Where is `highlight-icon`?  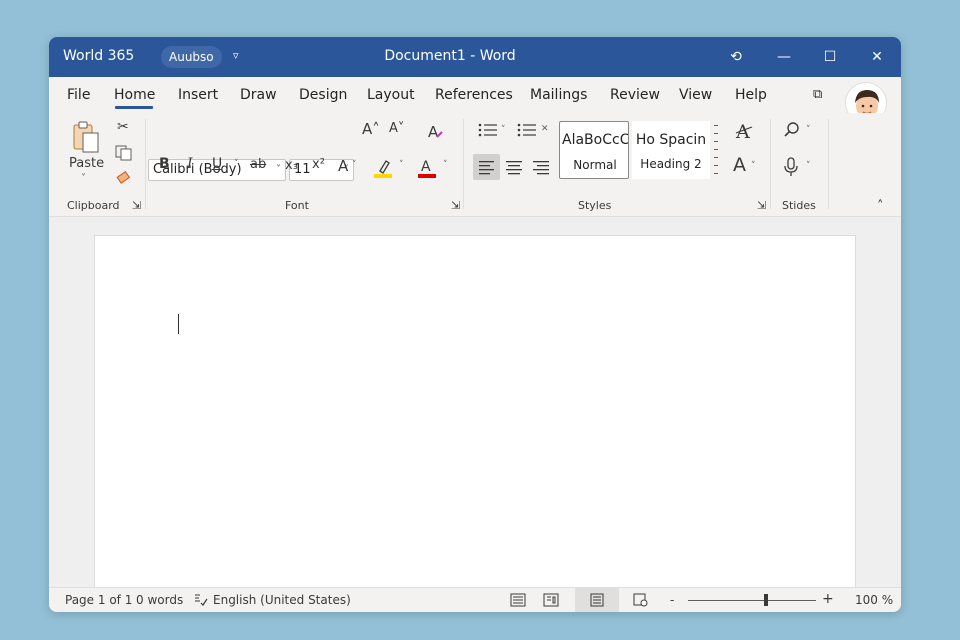 highlight-icon is located at coordinates (383, 168).